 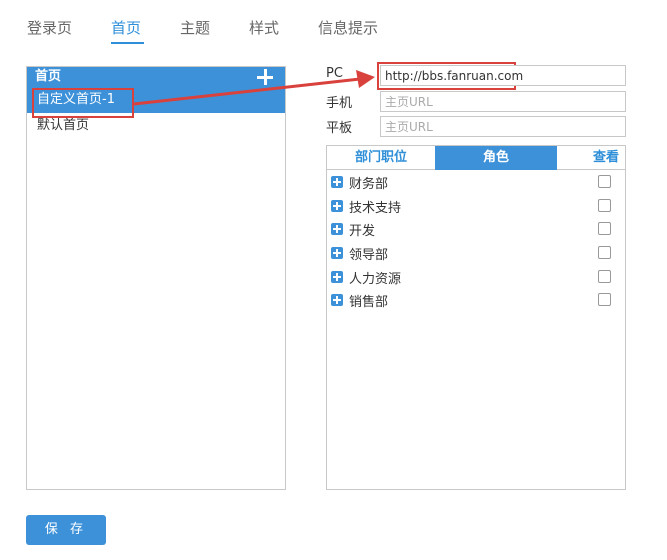 What do you see at coordinates (476, 254) in the screenshot?
I see `department-row: 领导部` at bounding box center [476, 254].